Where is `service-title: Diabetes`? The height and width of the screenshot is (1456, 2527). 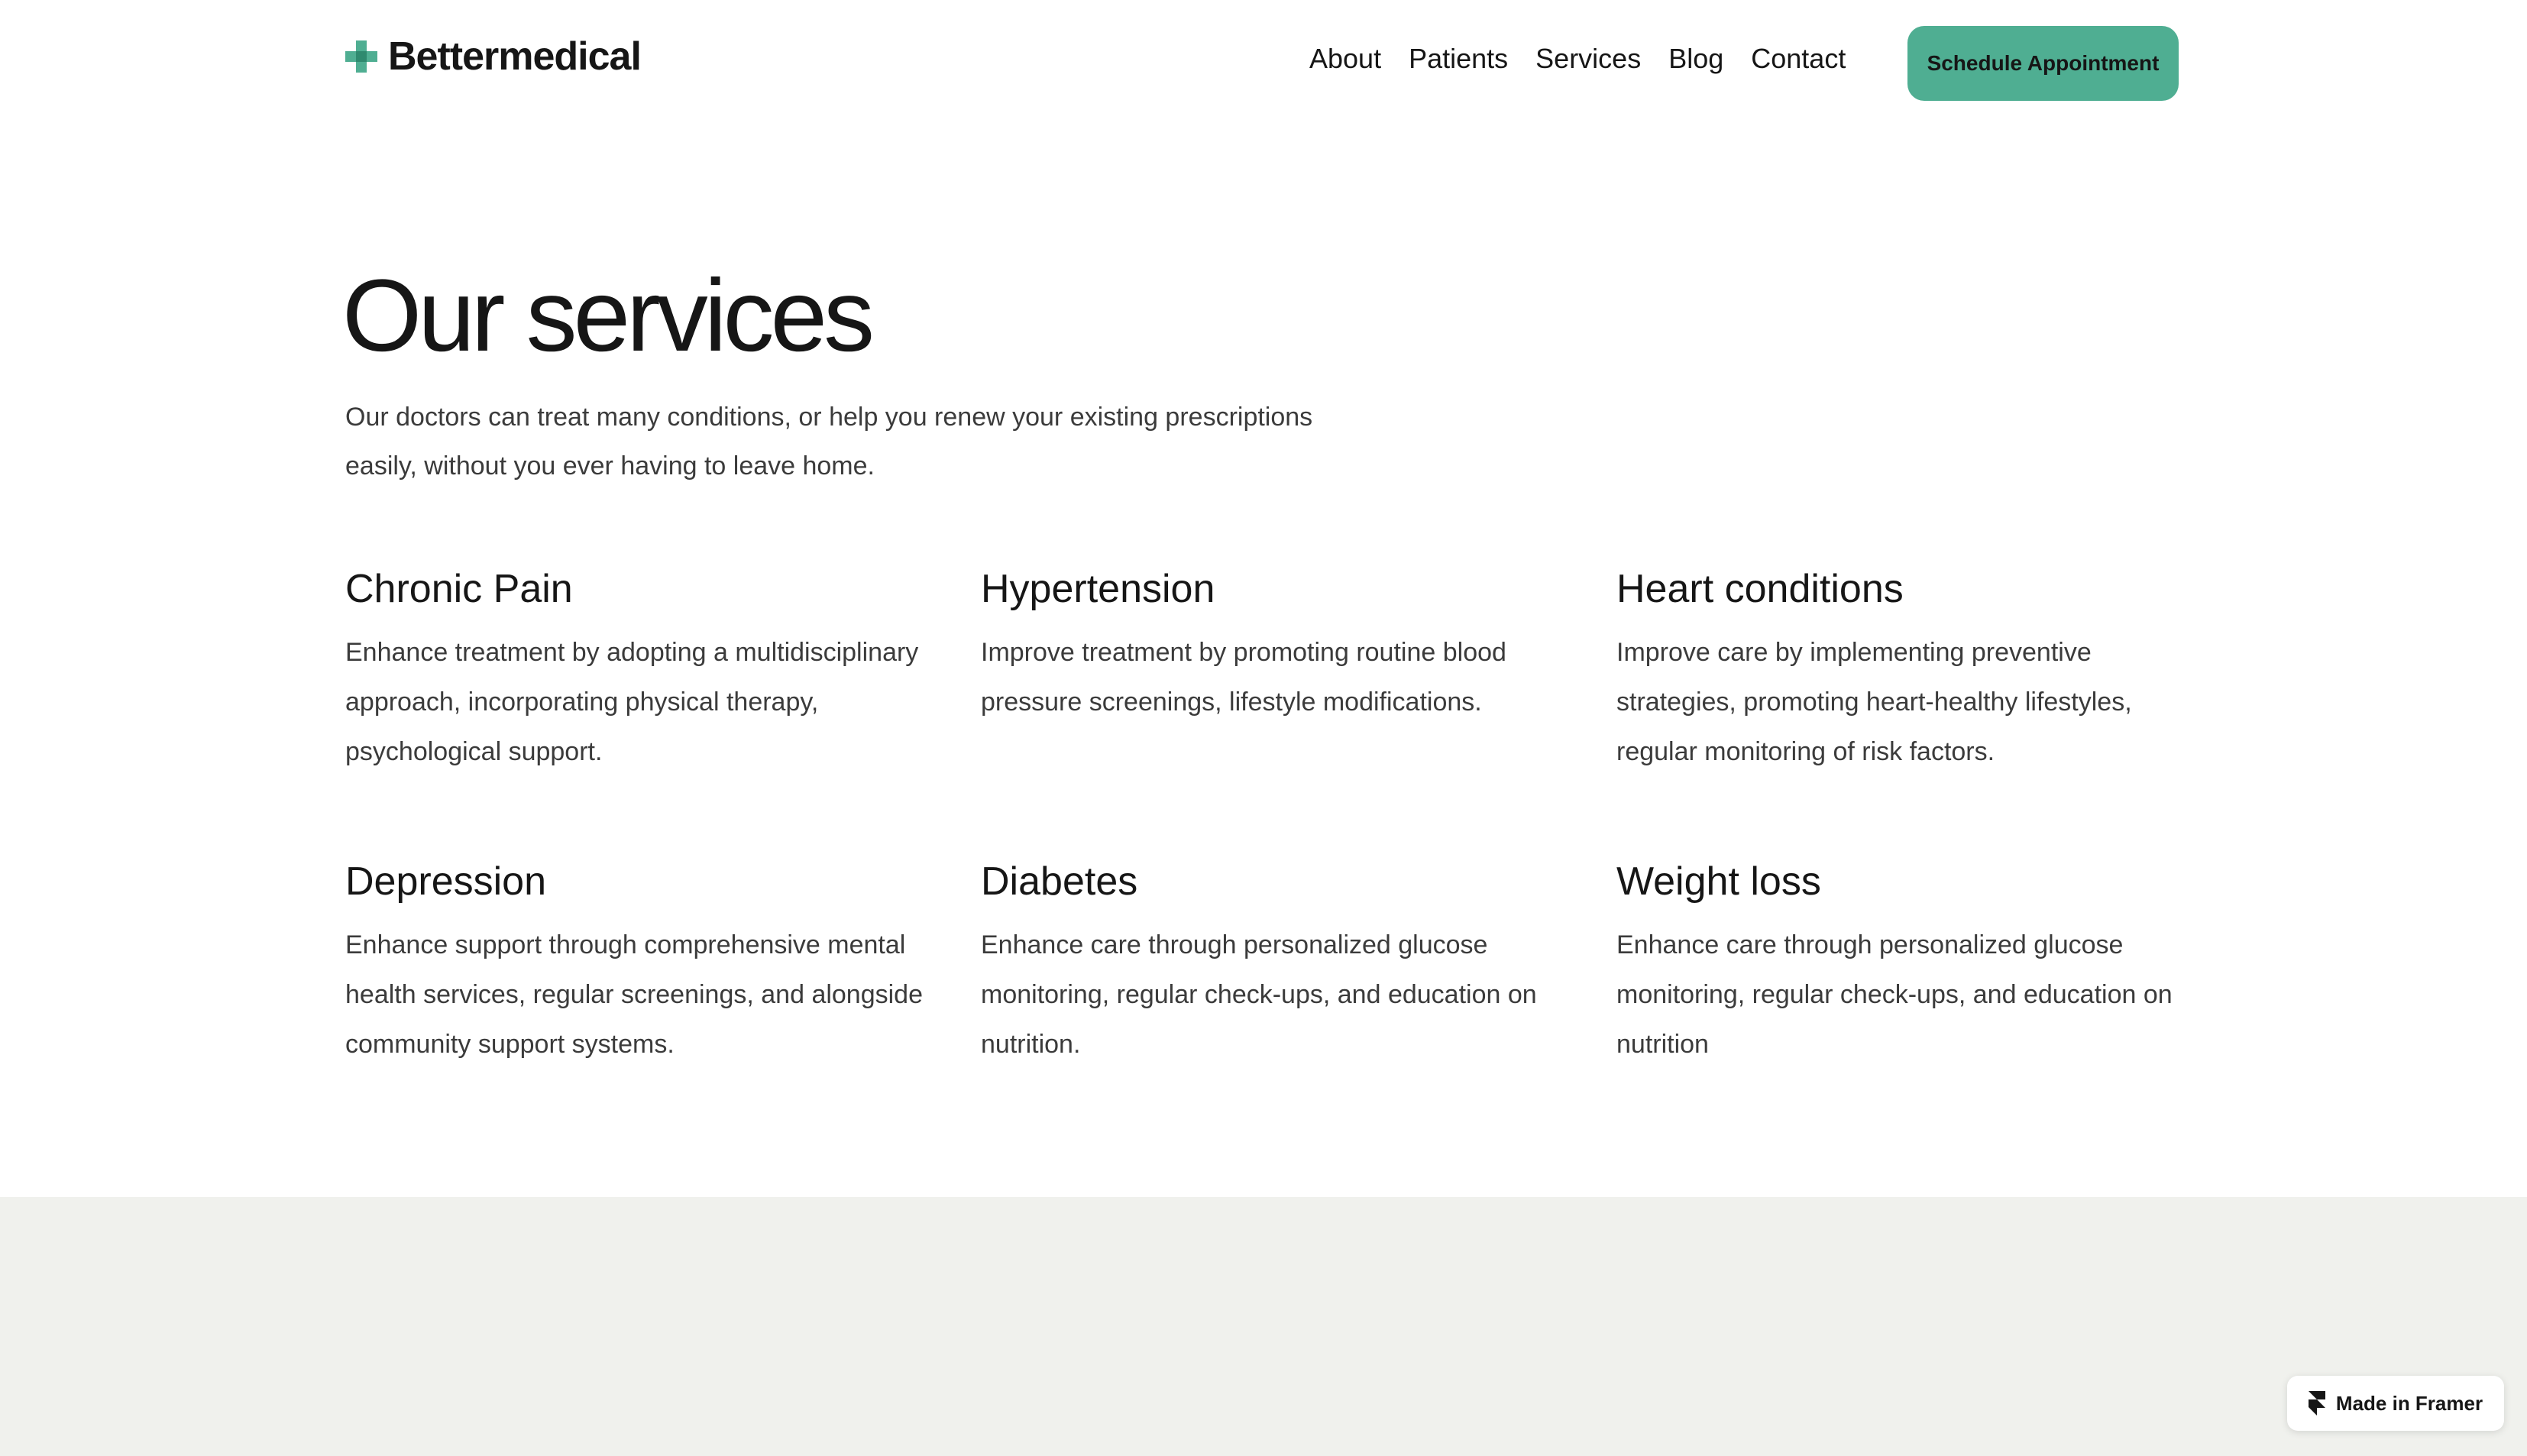
service-title: Diabetes is located at coordinates (1059, 881).